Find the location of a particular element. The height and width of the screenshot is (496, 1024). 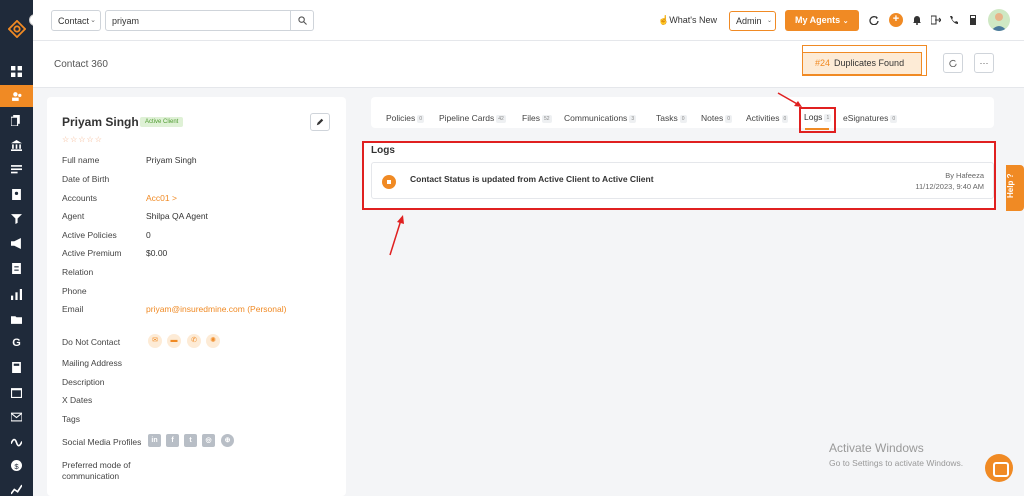

account-link: Acc01 > is located at coordinates (161, 198).